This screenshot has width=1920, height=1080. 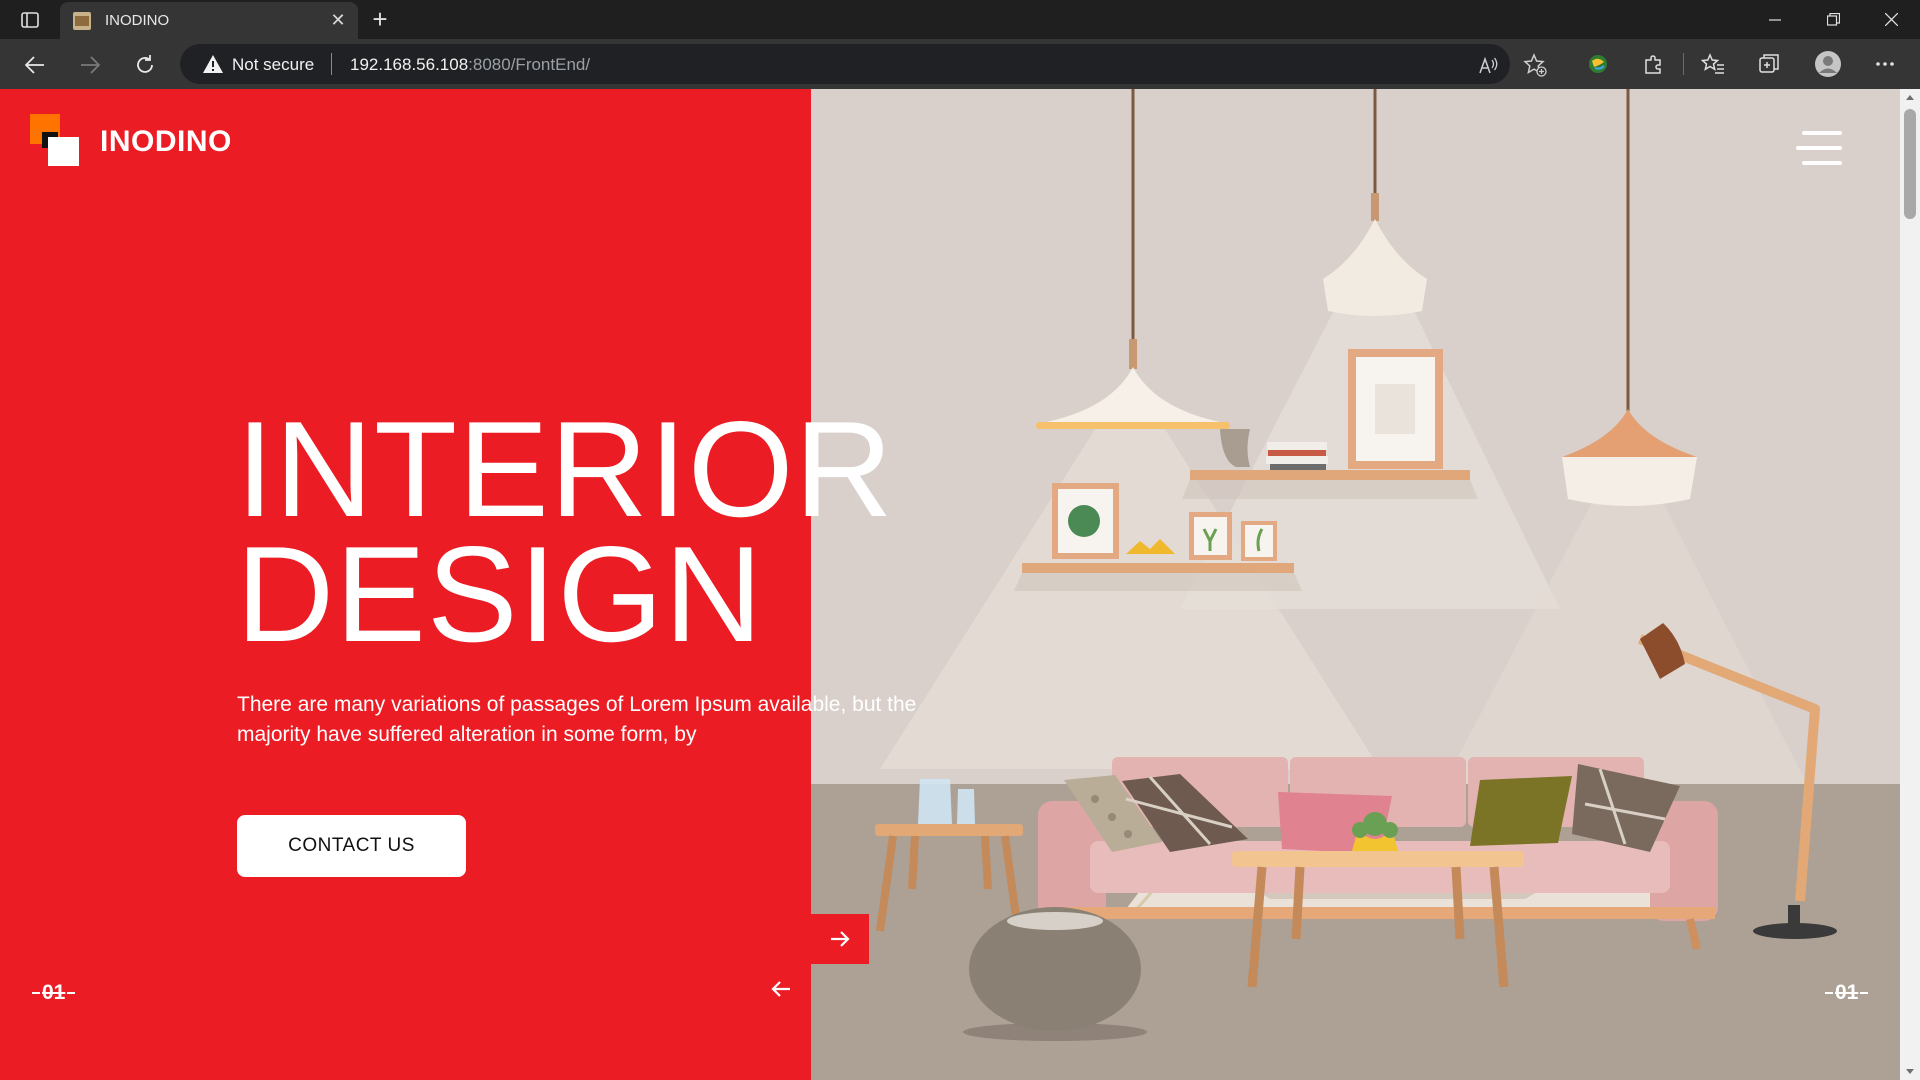 I want to click on hamburger-menu-button, so click(x=1819, y=149).